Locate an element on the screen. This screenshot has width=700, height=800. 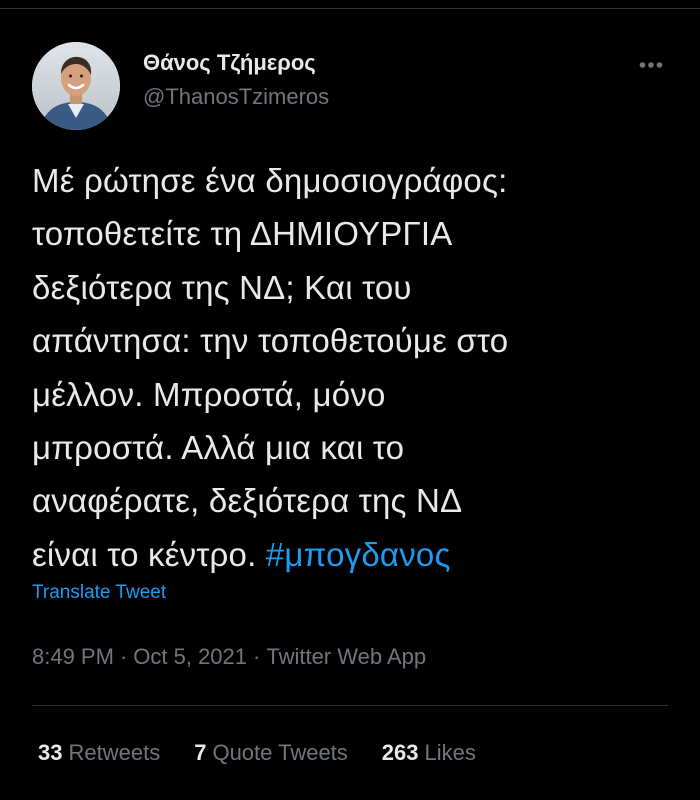
stats-divider is located at coordinates (350, 705).